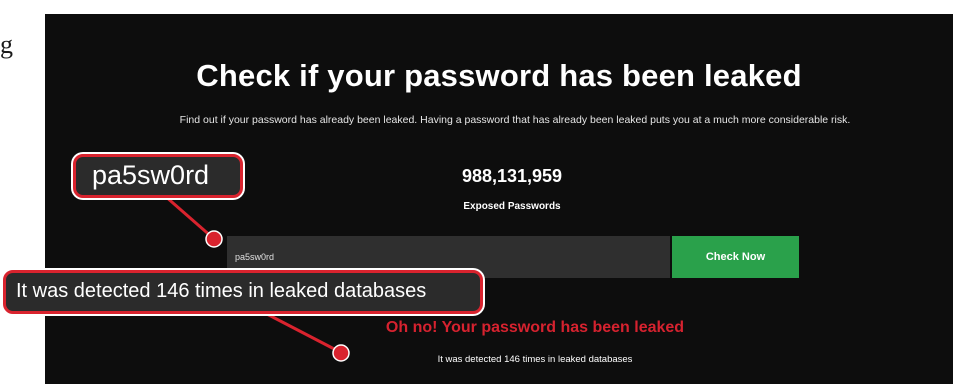 The image size is (953, 384). I want to click on exposed-count: 988,131,959, so click(512, 176).